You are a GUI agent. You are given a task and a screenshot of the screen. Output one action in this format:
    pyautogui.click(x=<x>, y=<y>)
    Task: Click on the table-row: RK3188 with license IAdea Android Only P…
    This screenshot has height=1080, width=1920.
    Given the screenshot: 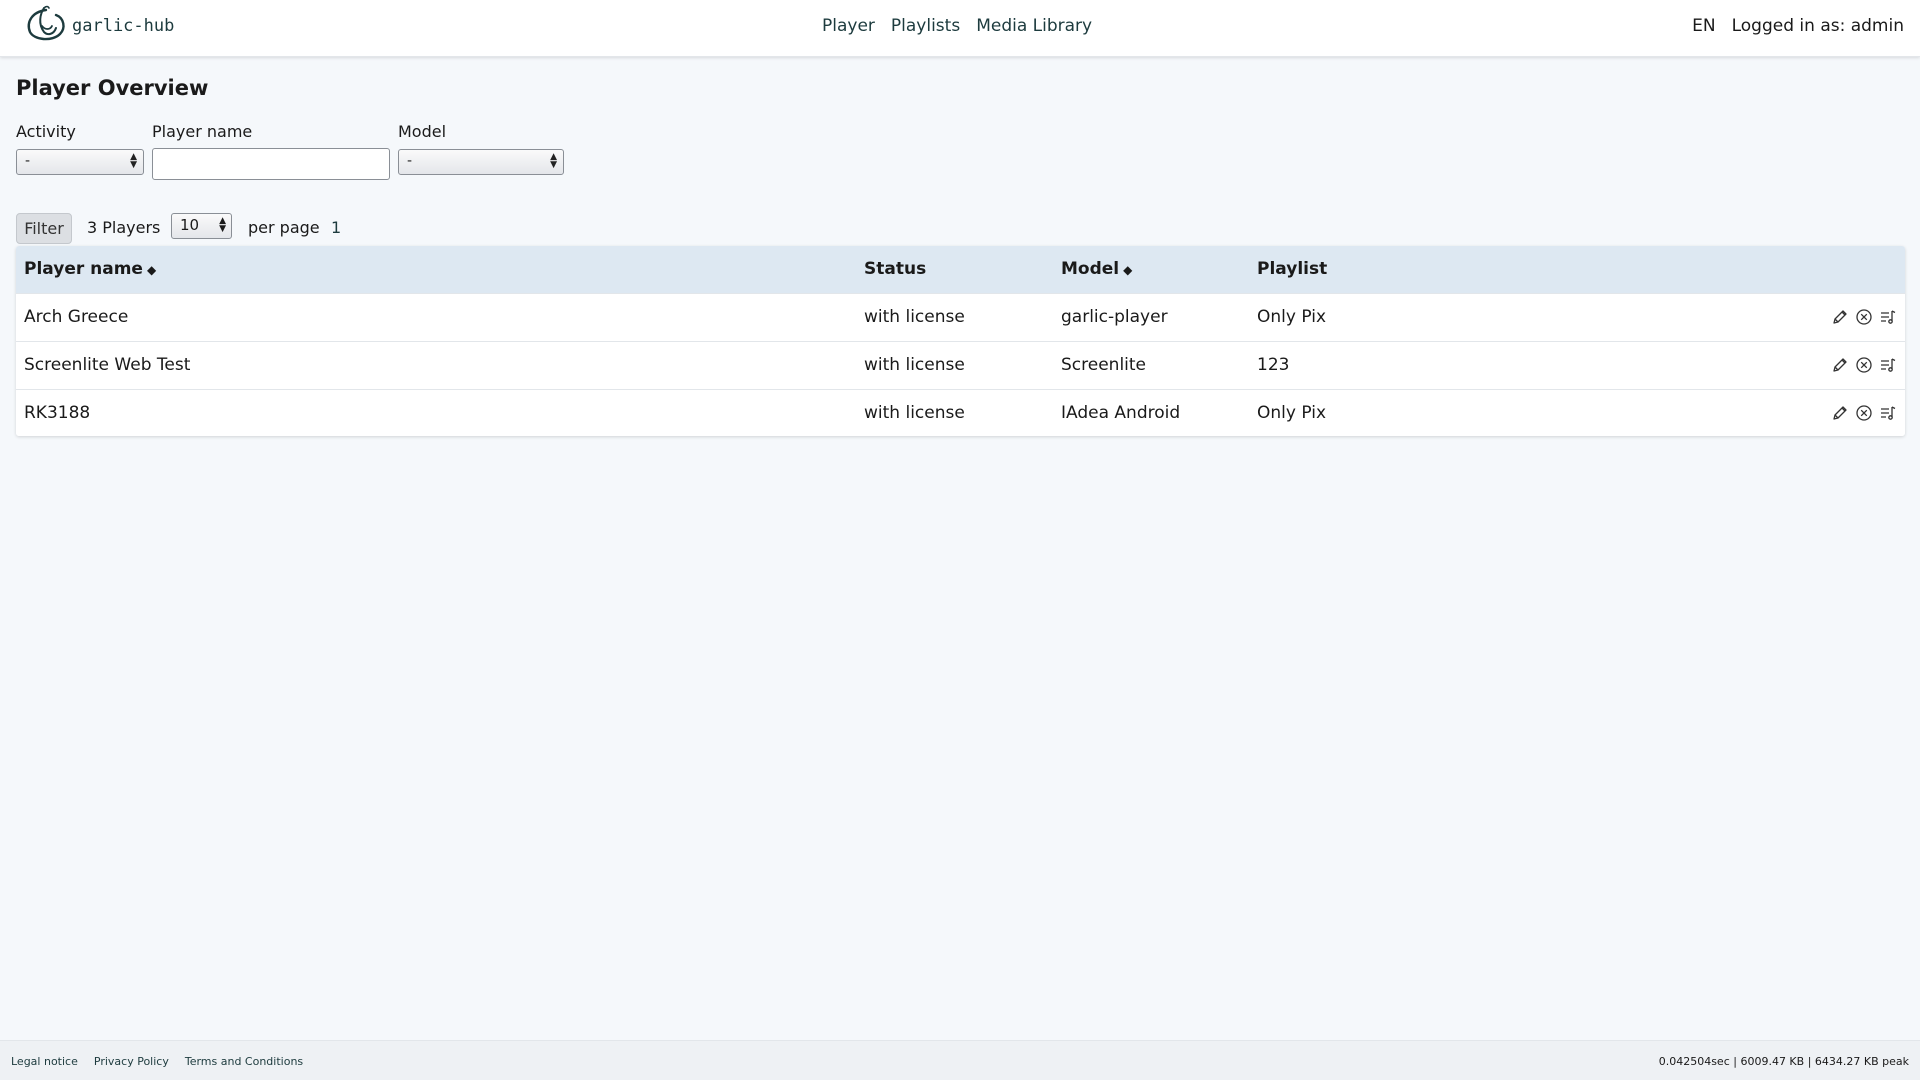 What is the action you would take?
    pyautogui.click(x=960, y=412)
    